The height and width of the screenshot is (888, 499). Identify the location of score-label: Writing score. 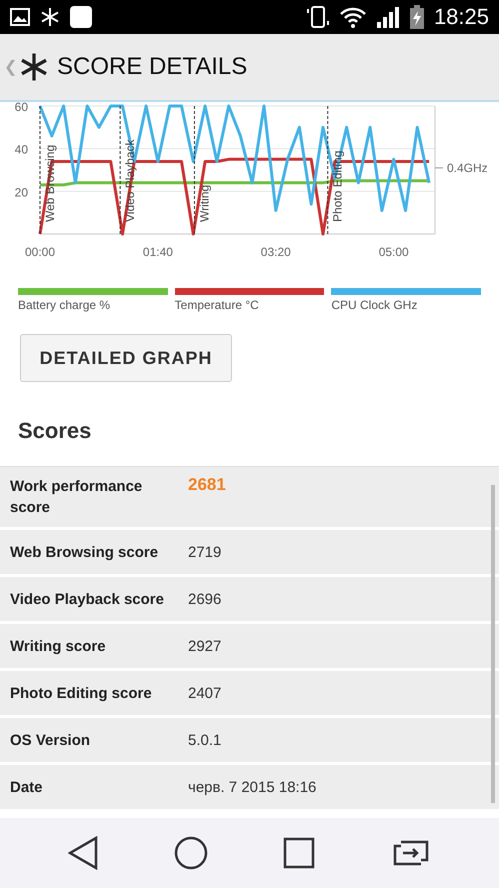
(58, 646).